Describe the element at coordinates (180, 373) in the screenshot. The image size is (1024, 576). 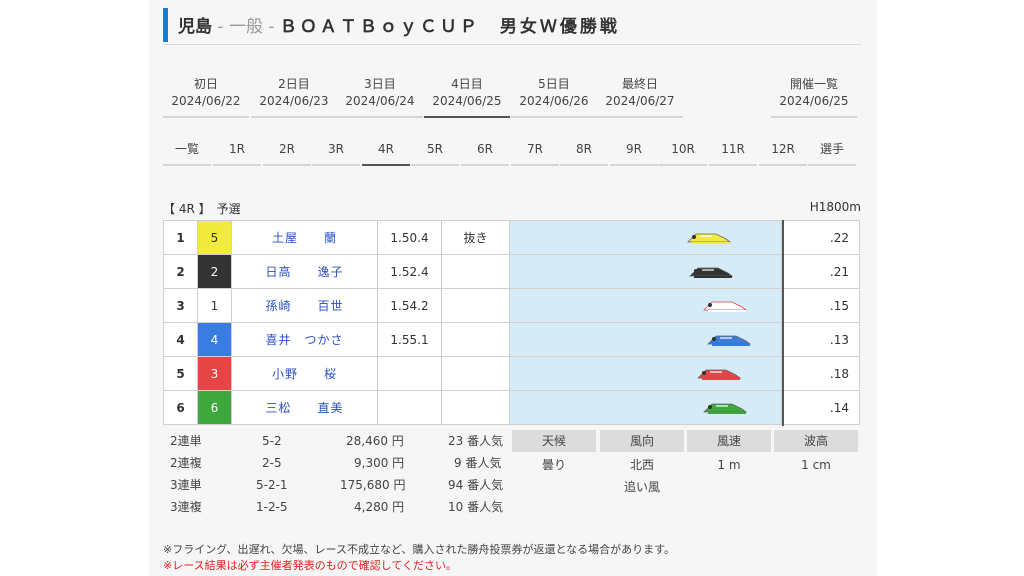
I see `finish-position: 5` at that location.